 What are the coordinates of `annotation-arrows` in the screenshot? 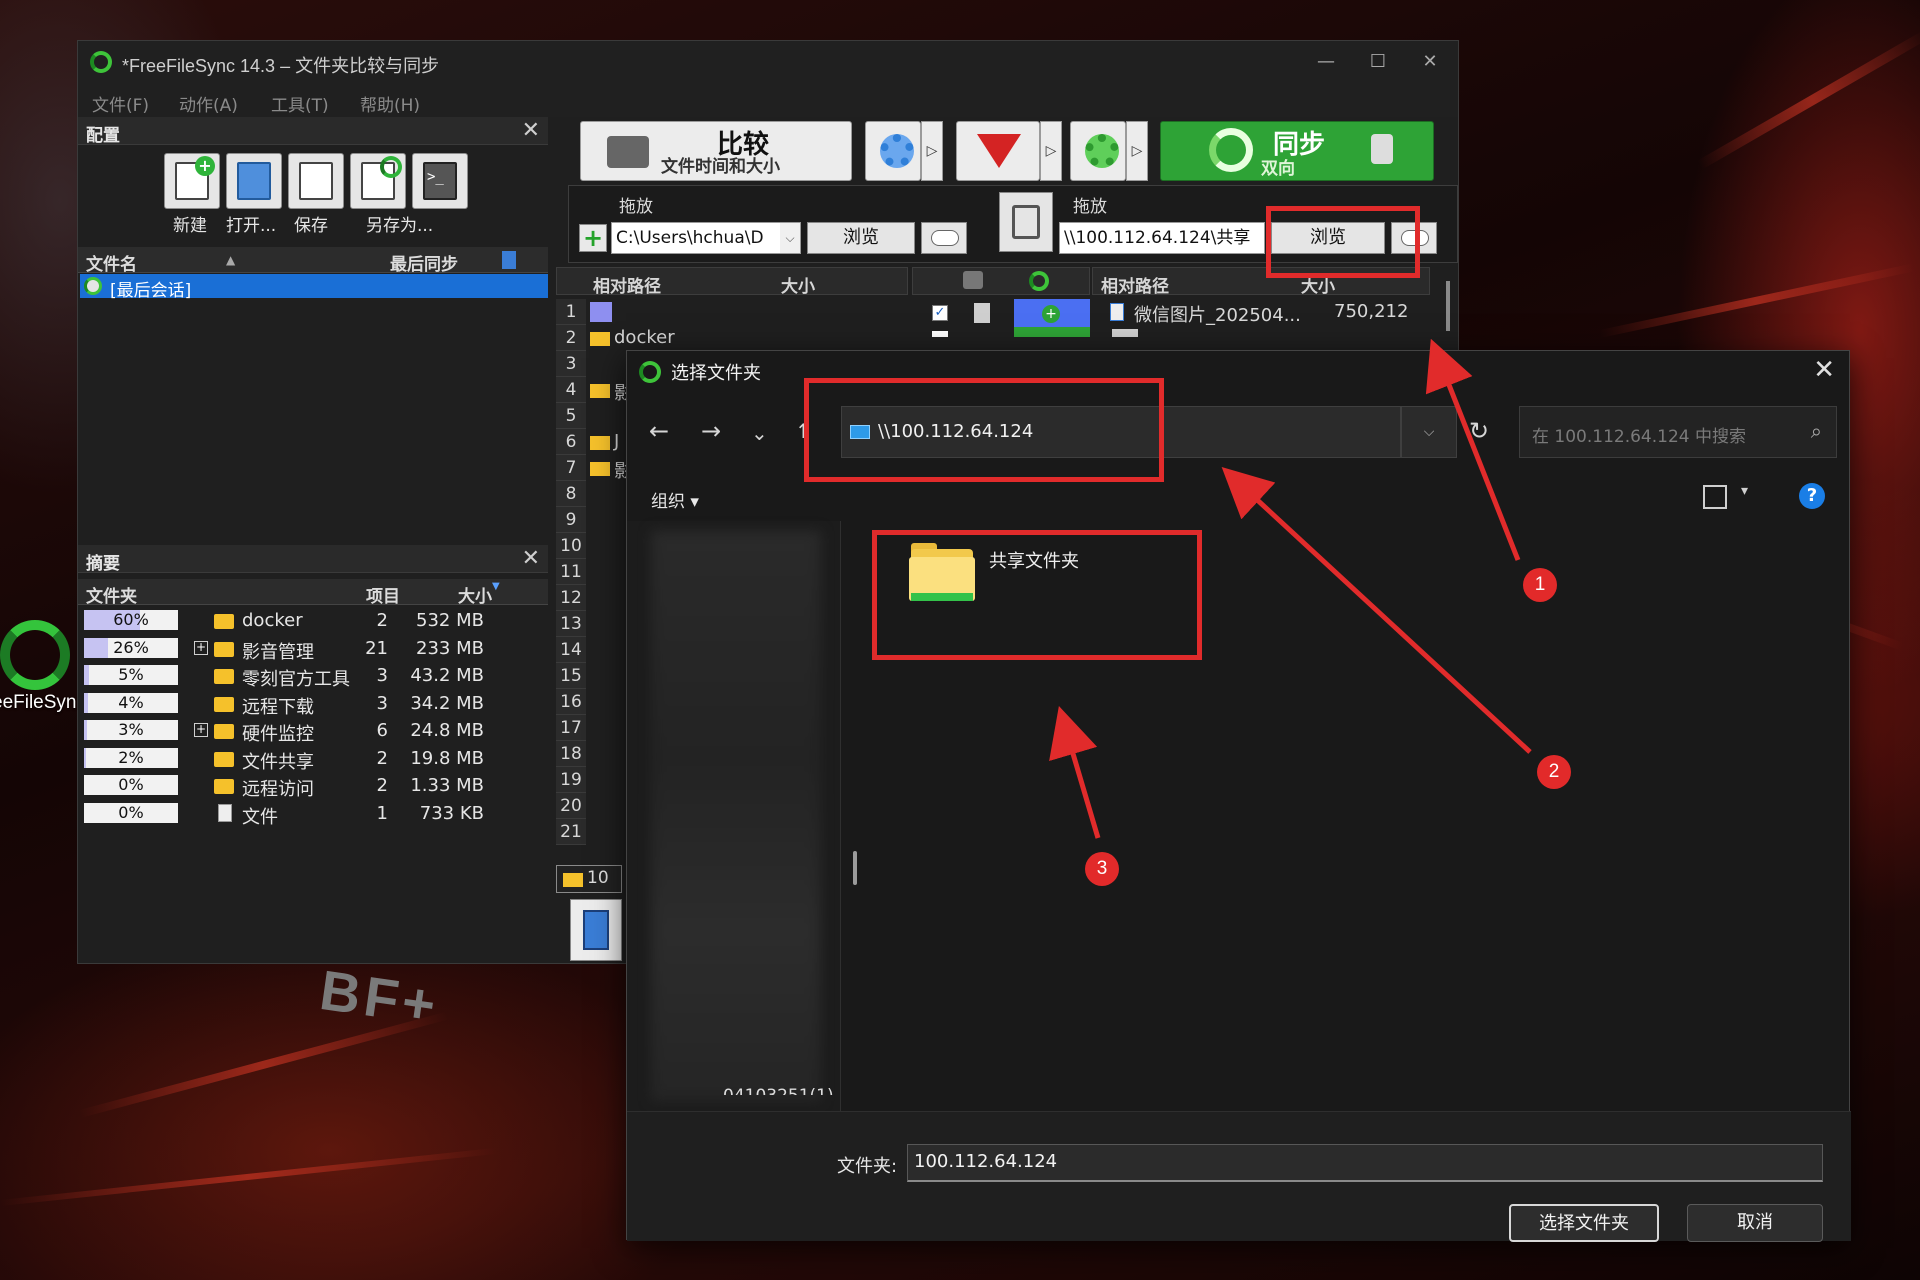 It's located at (1290, 588).